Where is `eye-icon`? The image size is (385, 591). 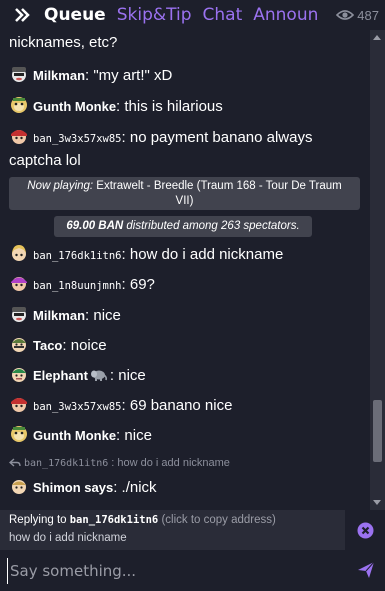
eye-icon is located at coordinates (345, 15).